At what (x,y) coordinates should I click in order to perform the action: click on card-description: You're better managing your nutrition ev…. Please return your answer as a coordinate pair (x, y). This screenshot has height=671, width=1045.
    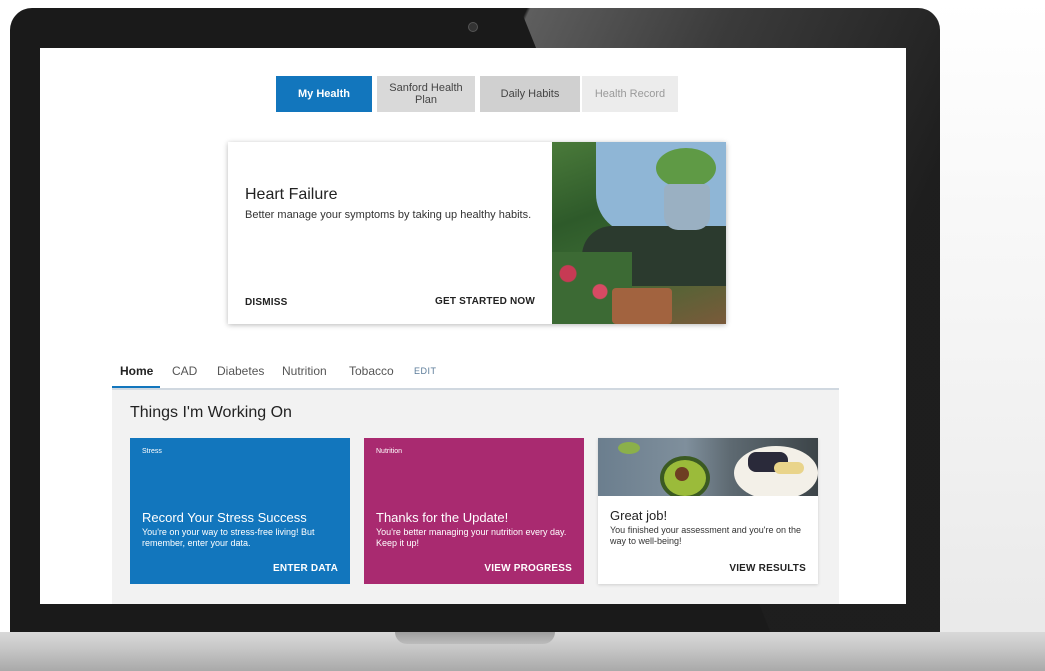
    Looking at the image, I should click on (471, 537).